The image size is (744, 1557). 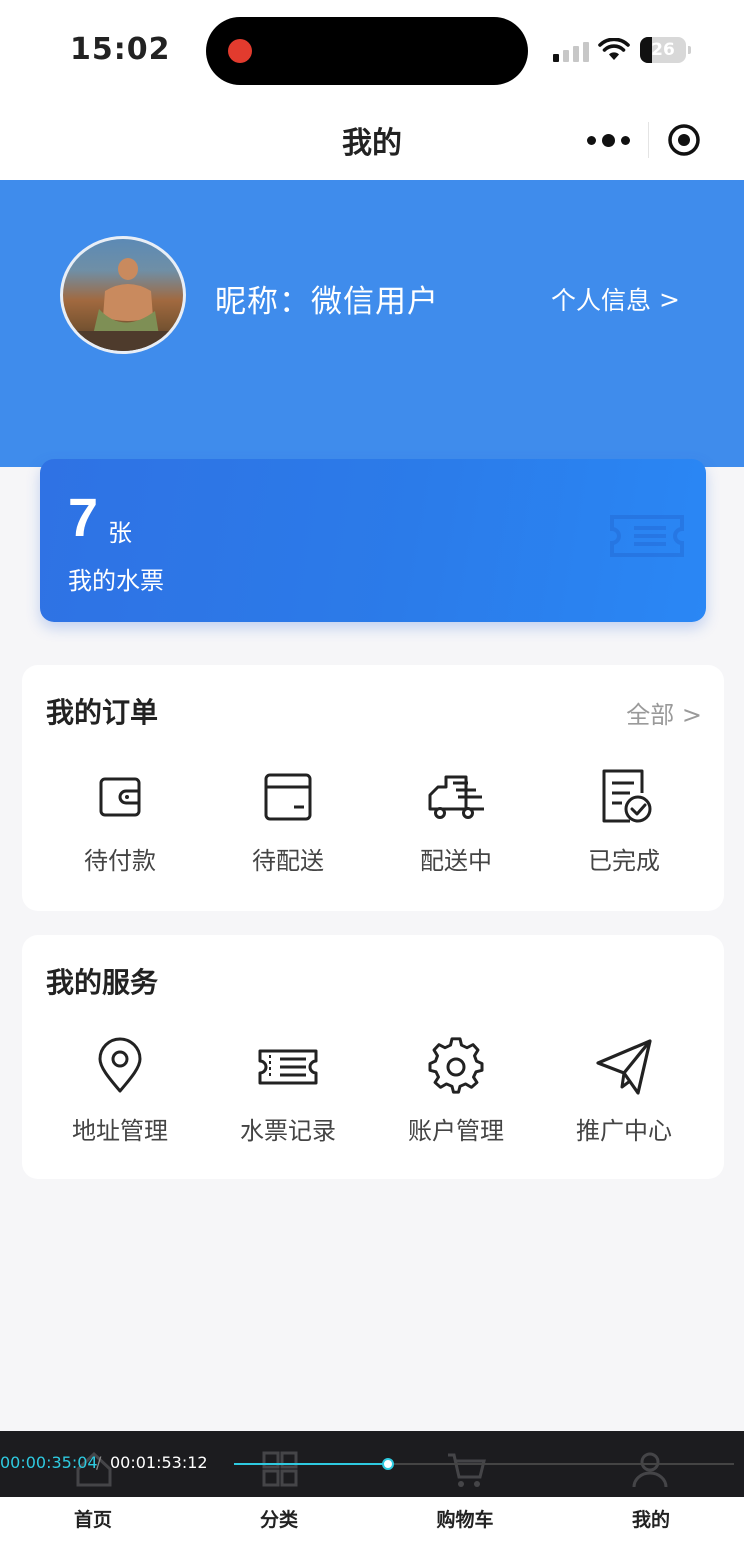 What do you see at coordinates (373, 540) in the screenshot?
I see `water-ticket-card: 7 张 我的水票` at bounding box center [373, 540].